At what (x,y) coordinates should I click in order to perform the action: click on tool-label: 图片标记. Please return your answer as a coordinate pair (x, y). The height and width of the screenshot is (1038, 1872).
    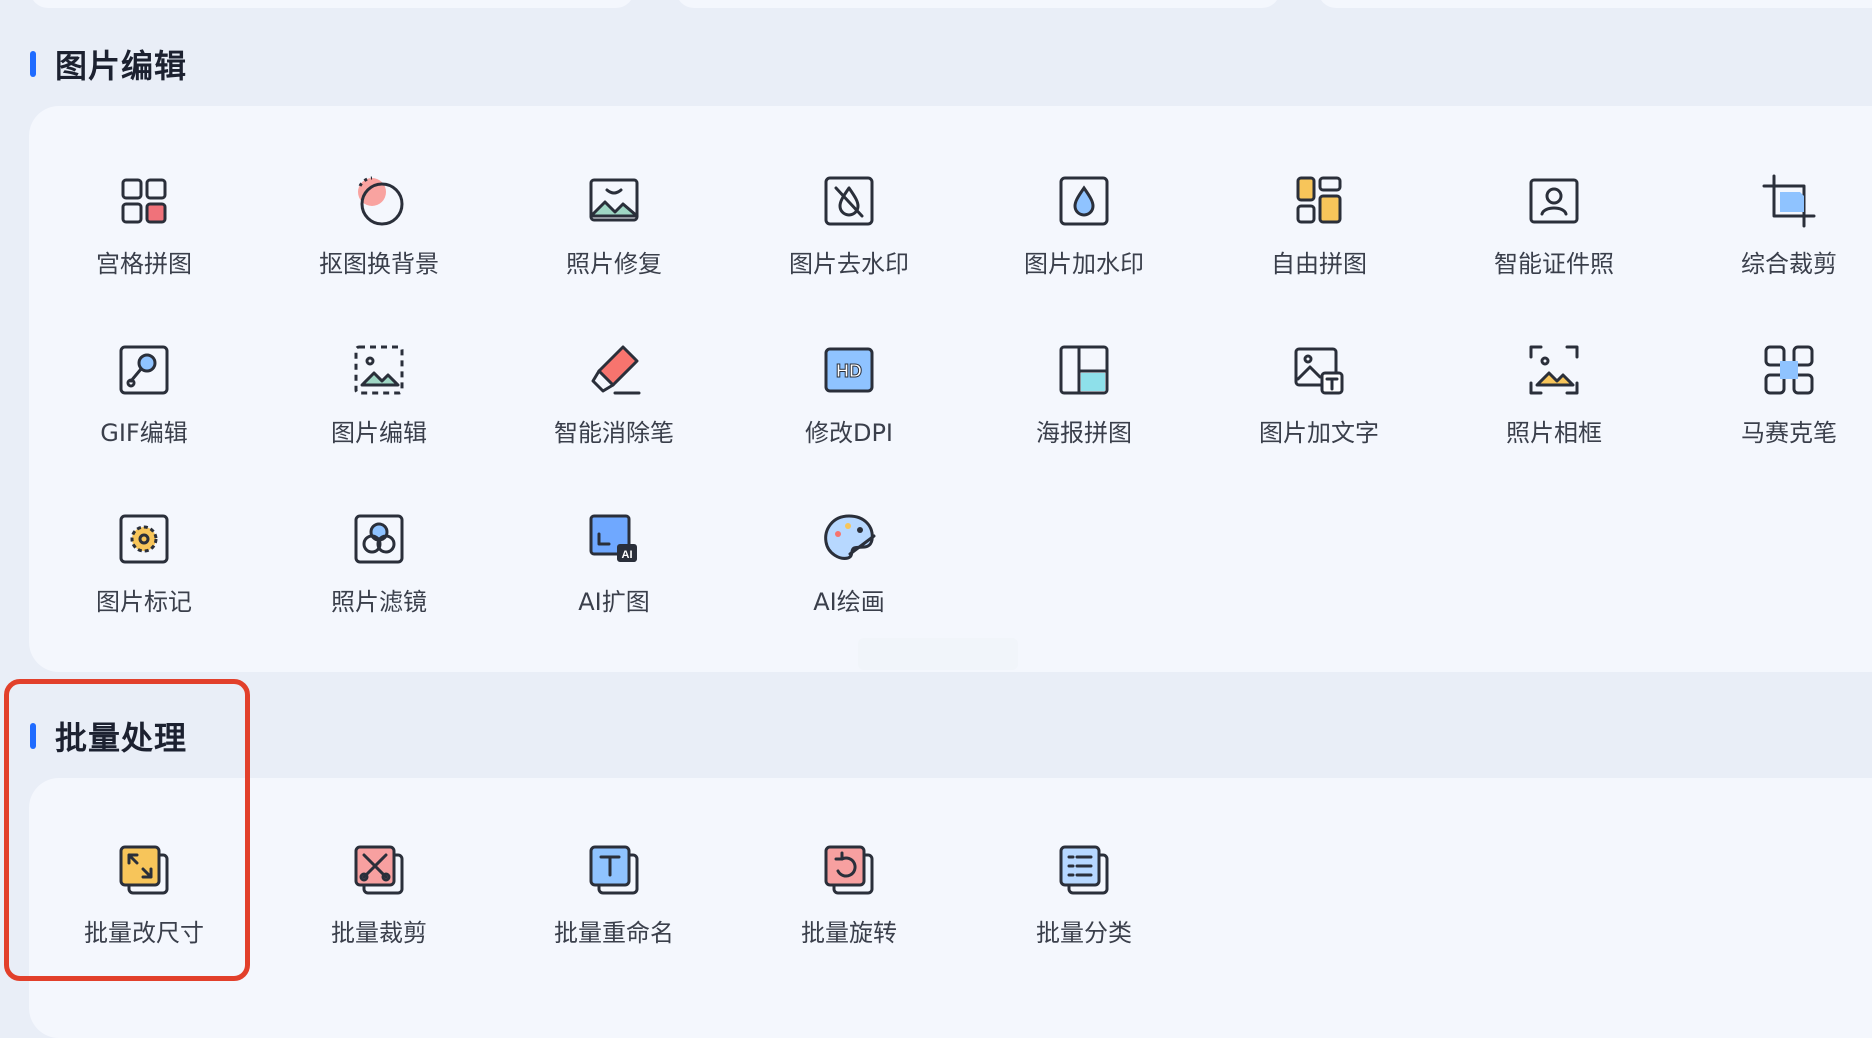
    Looking at the image, I should click on (144, 602).